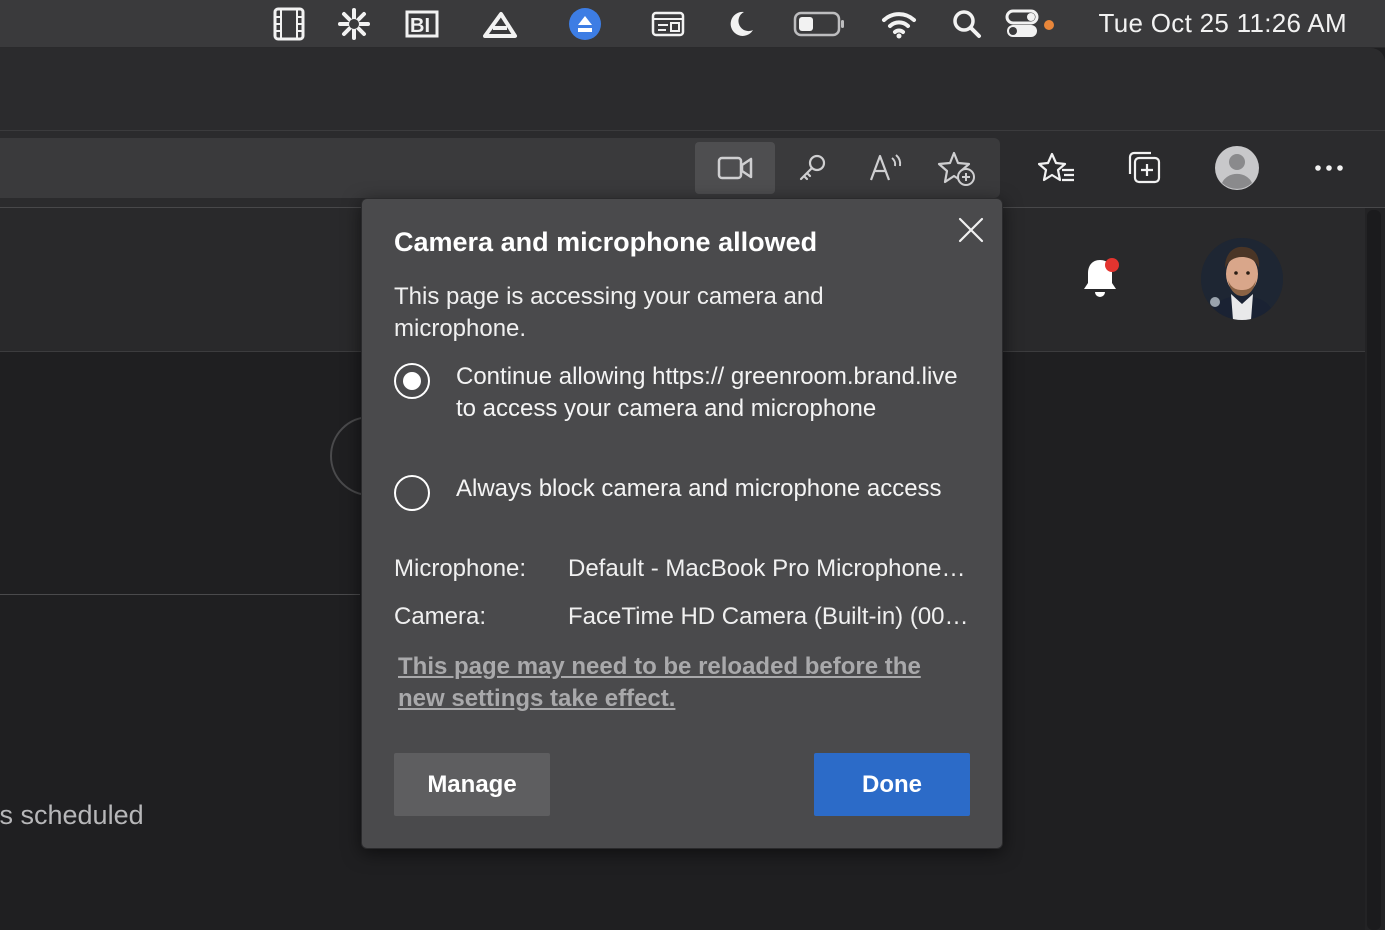  I want to click on close-popup-button, so click(971, 230).